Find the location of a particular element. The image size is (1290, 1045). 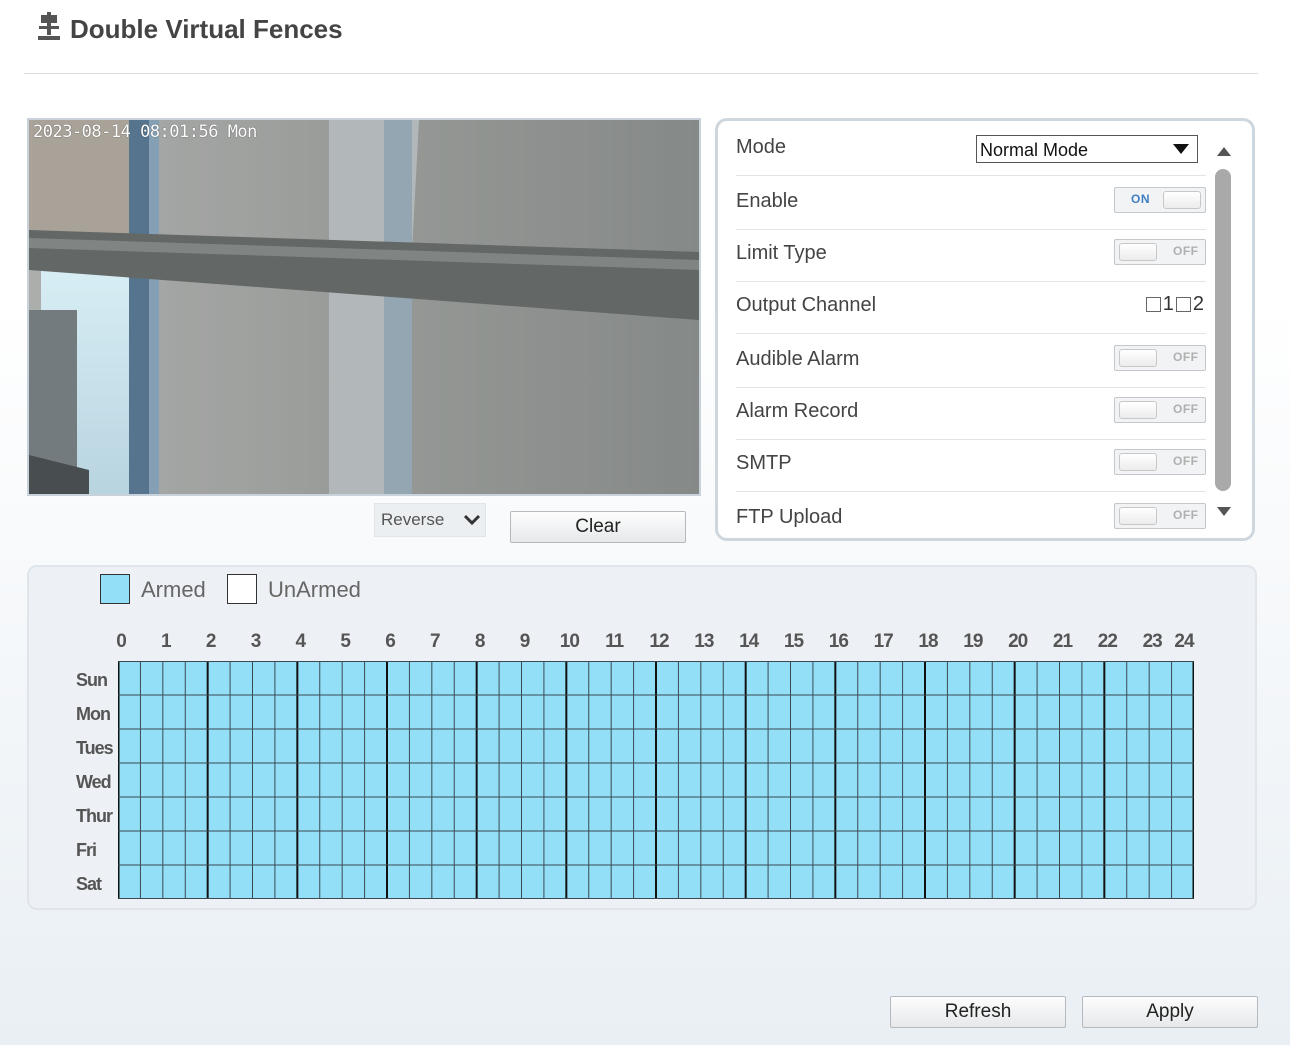

toggle-state-text: ON is located at coordinates (1140, 199).